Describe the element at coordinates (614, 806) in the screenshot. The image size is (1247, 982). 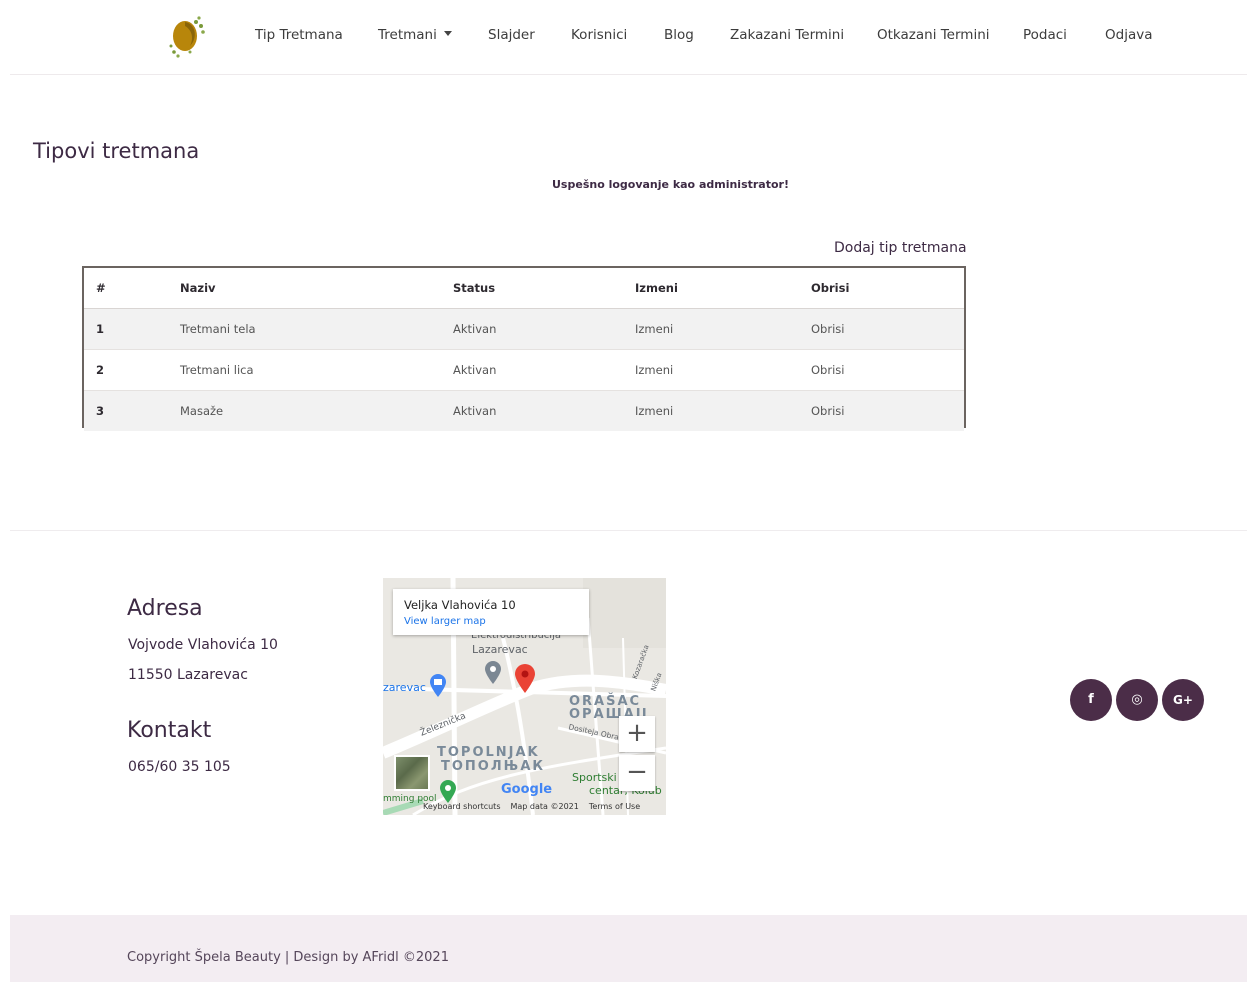
I see `terms-of-use-link: Terms of Use` at that location.